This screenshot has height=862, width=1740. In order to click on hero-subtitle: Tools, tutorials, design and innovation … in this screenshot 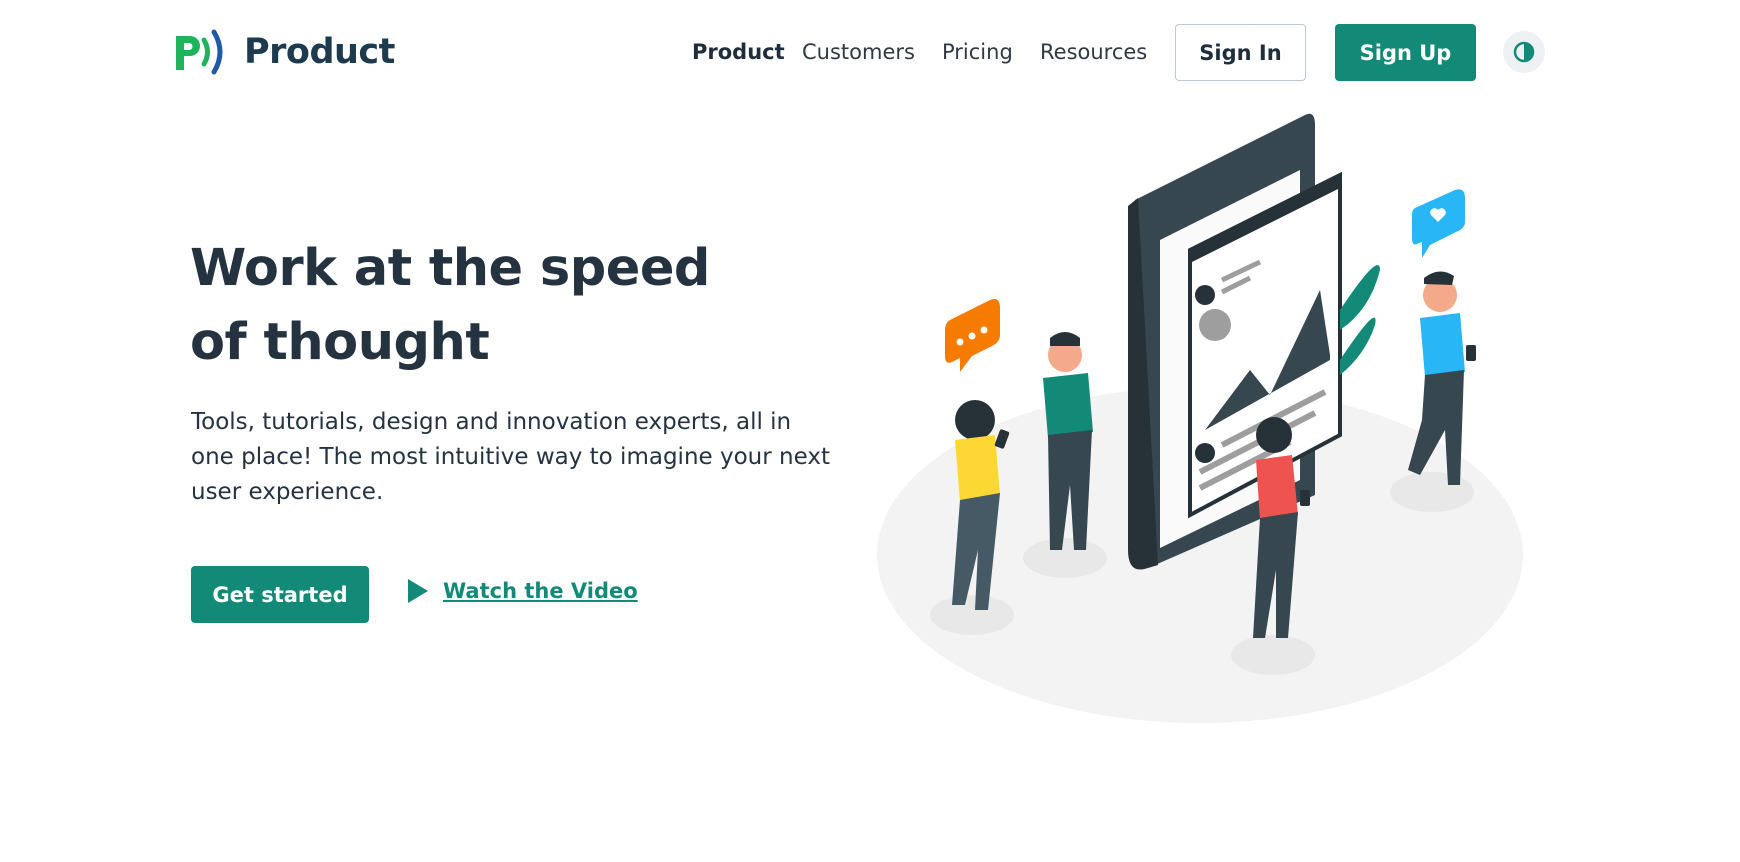, I will do `click(510, 457)`.